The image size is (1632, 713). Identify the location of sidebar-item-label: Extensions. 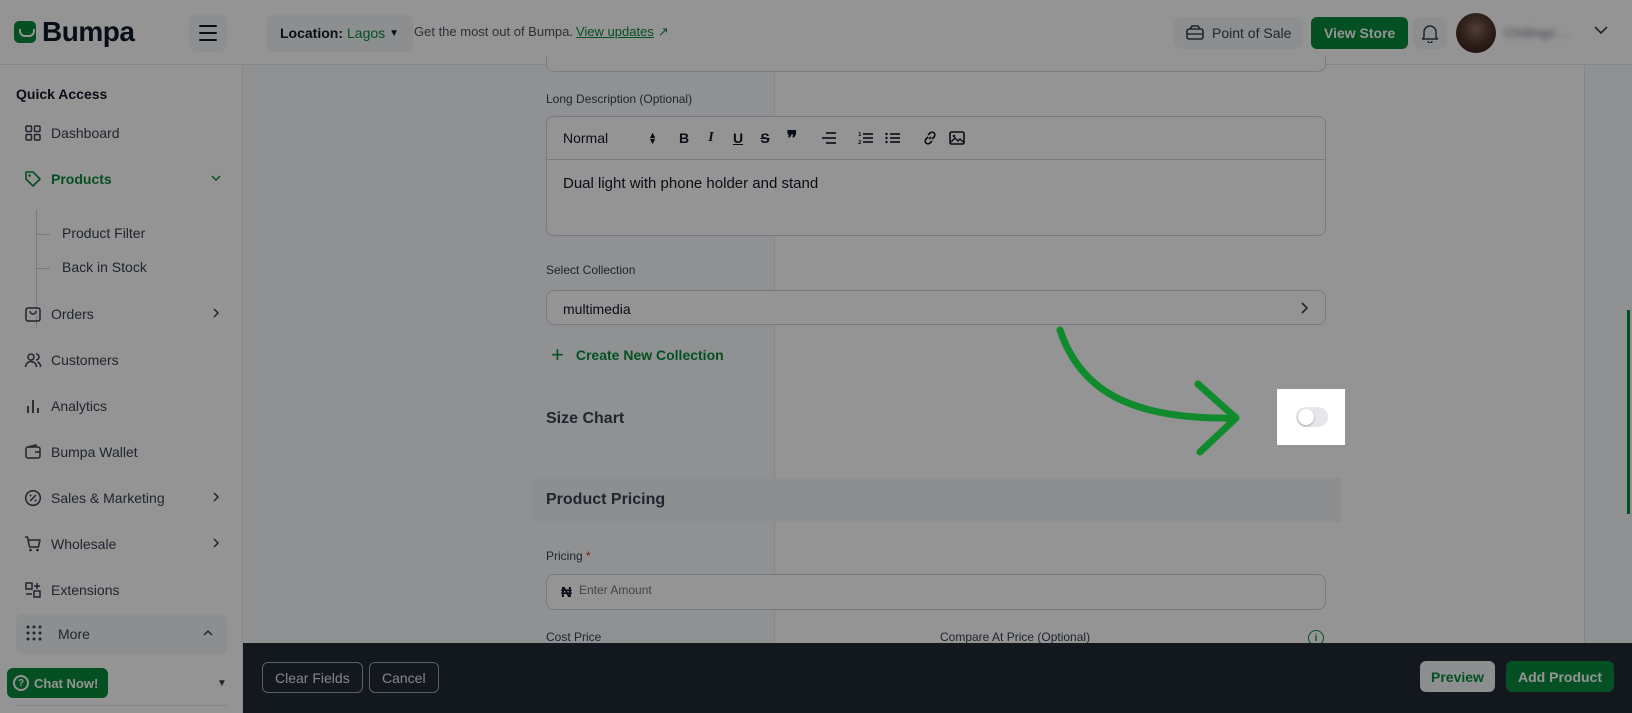
(85, 590).